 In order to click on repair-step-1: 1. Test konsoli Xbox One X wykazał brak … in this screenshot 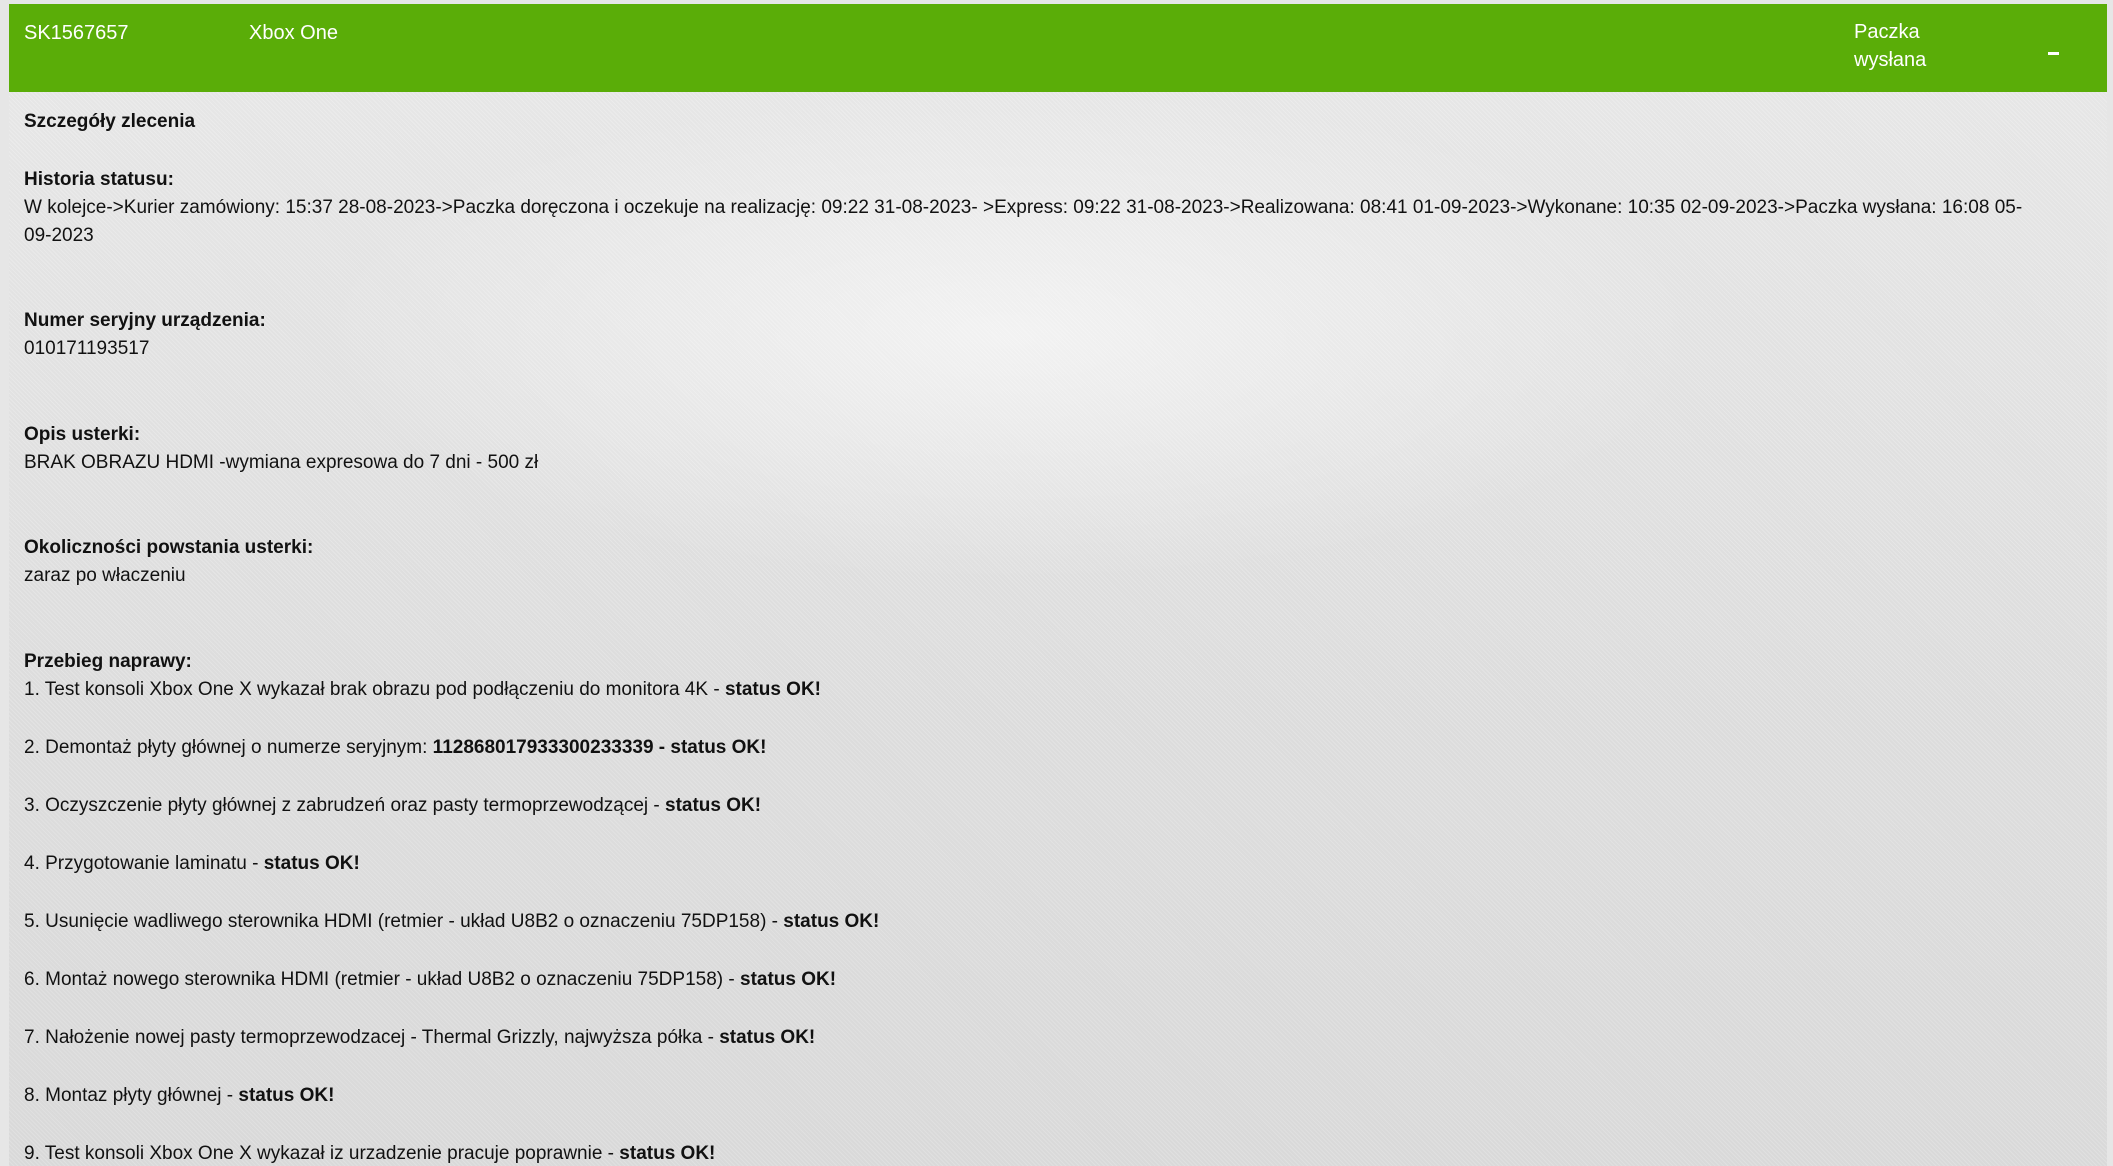, I will do `click(422, 690)`.